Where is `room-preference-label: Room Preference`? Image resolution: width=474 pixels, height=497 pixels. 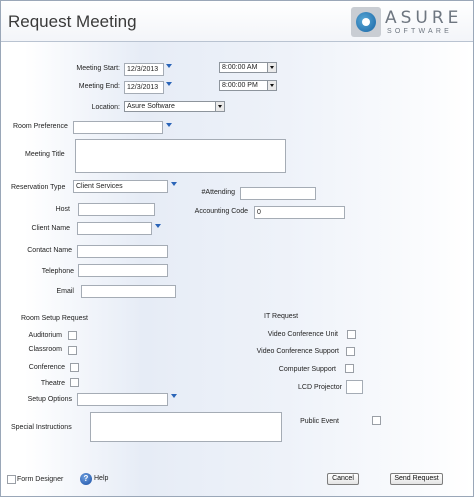 room-preference-label: Room Preference is located at coordinates (40, 126).